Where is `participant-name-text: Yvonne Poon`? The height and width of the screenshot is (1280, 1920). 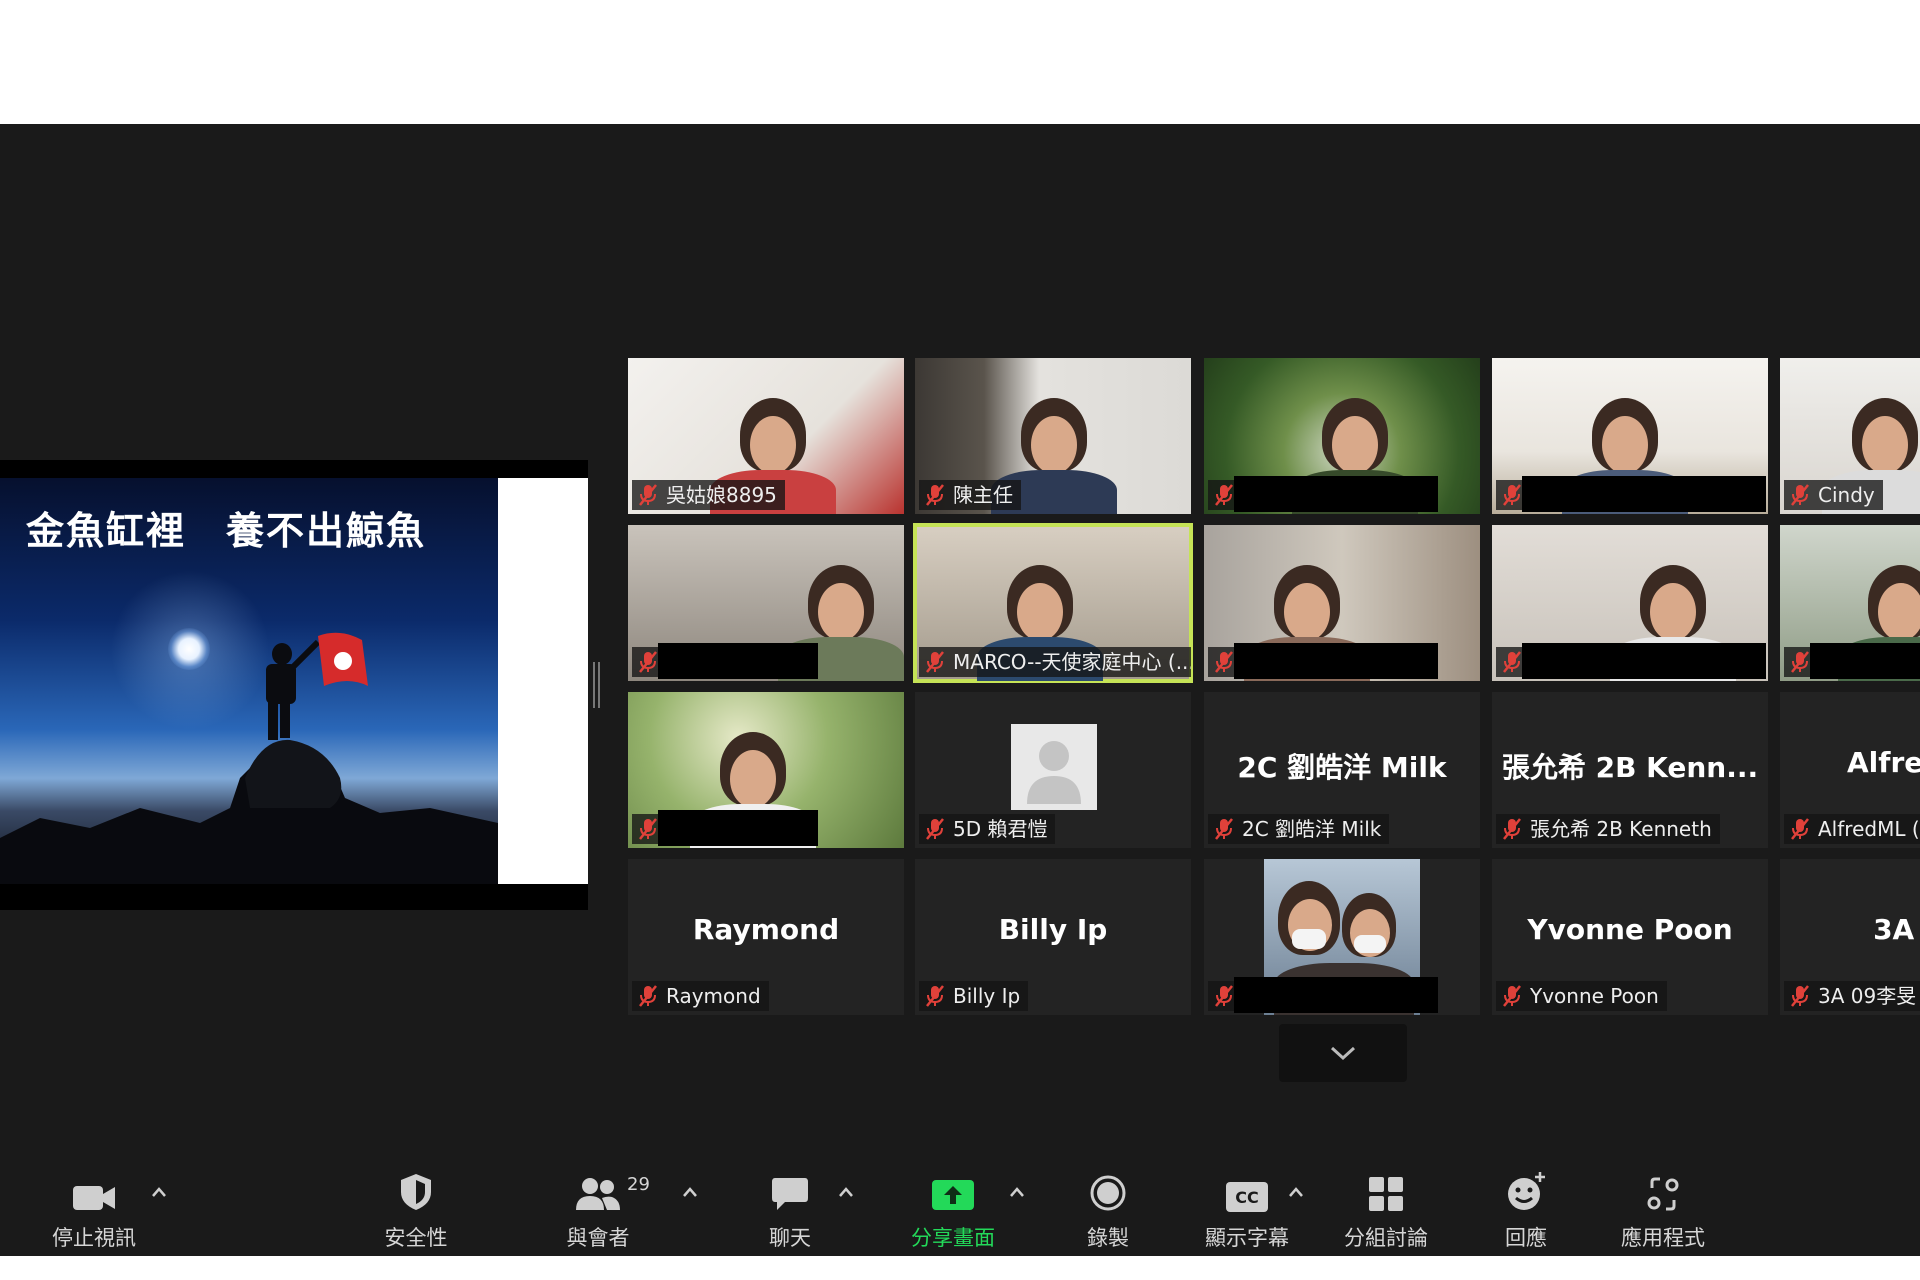 participant-name-text: Yvonne Poon is located at coordinates (1594, 996).